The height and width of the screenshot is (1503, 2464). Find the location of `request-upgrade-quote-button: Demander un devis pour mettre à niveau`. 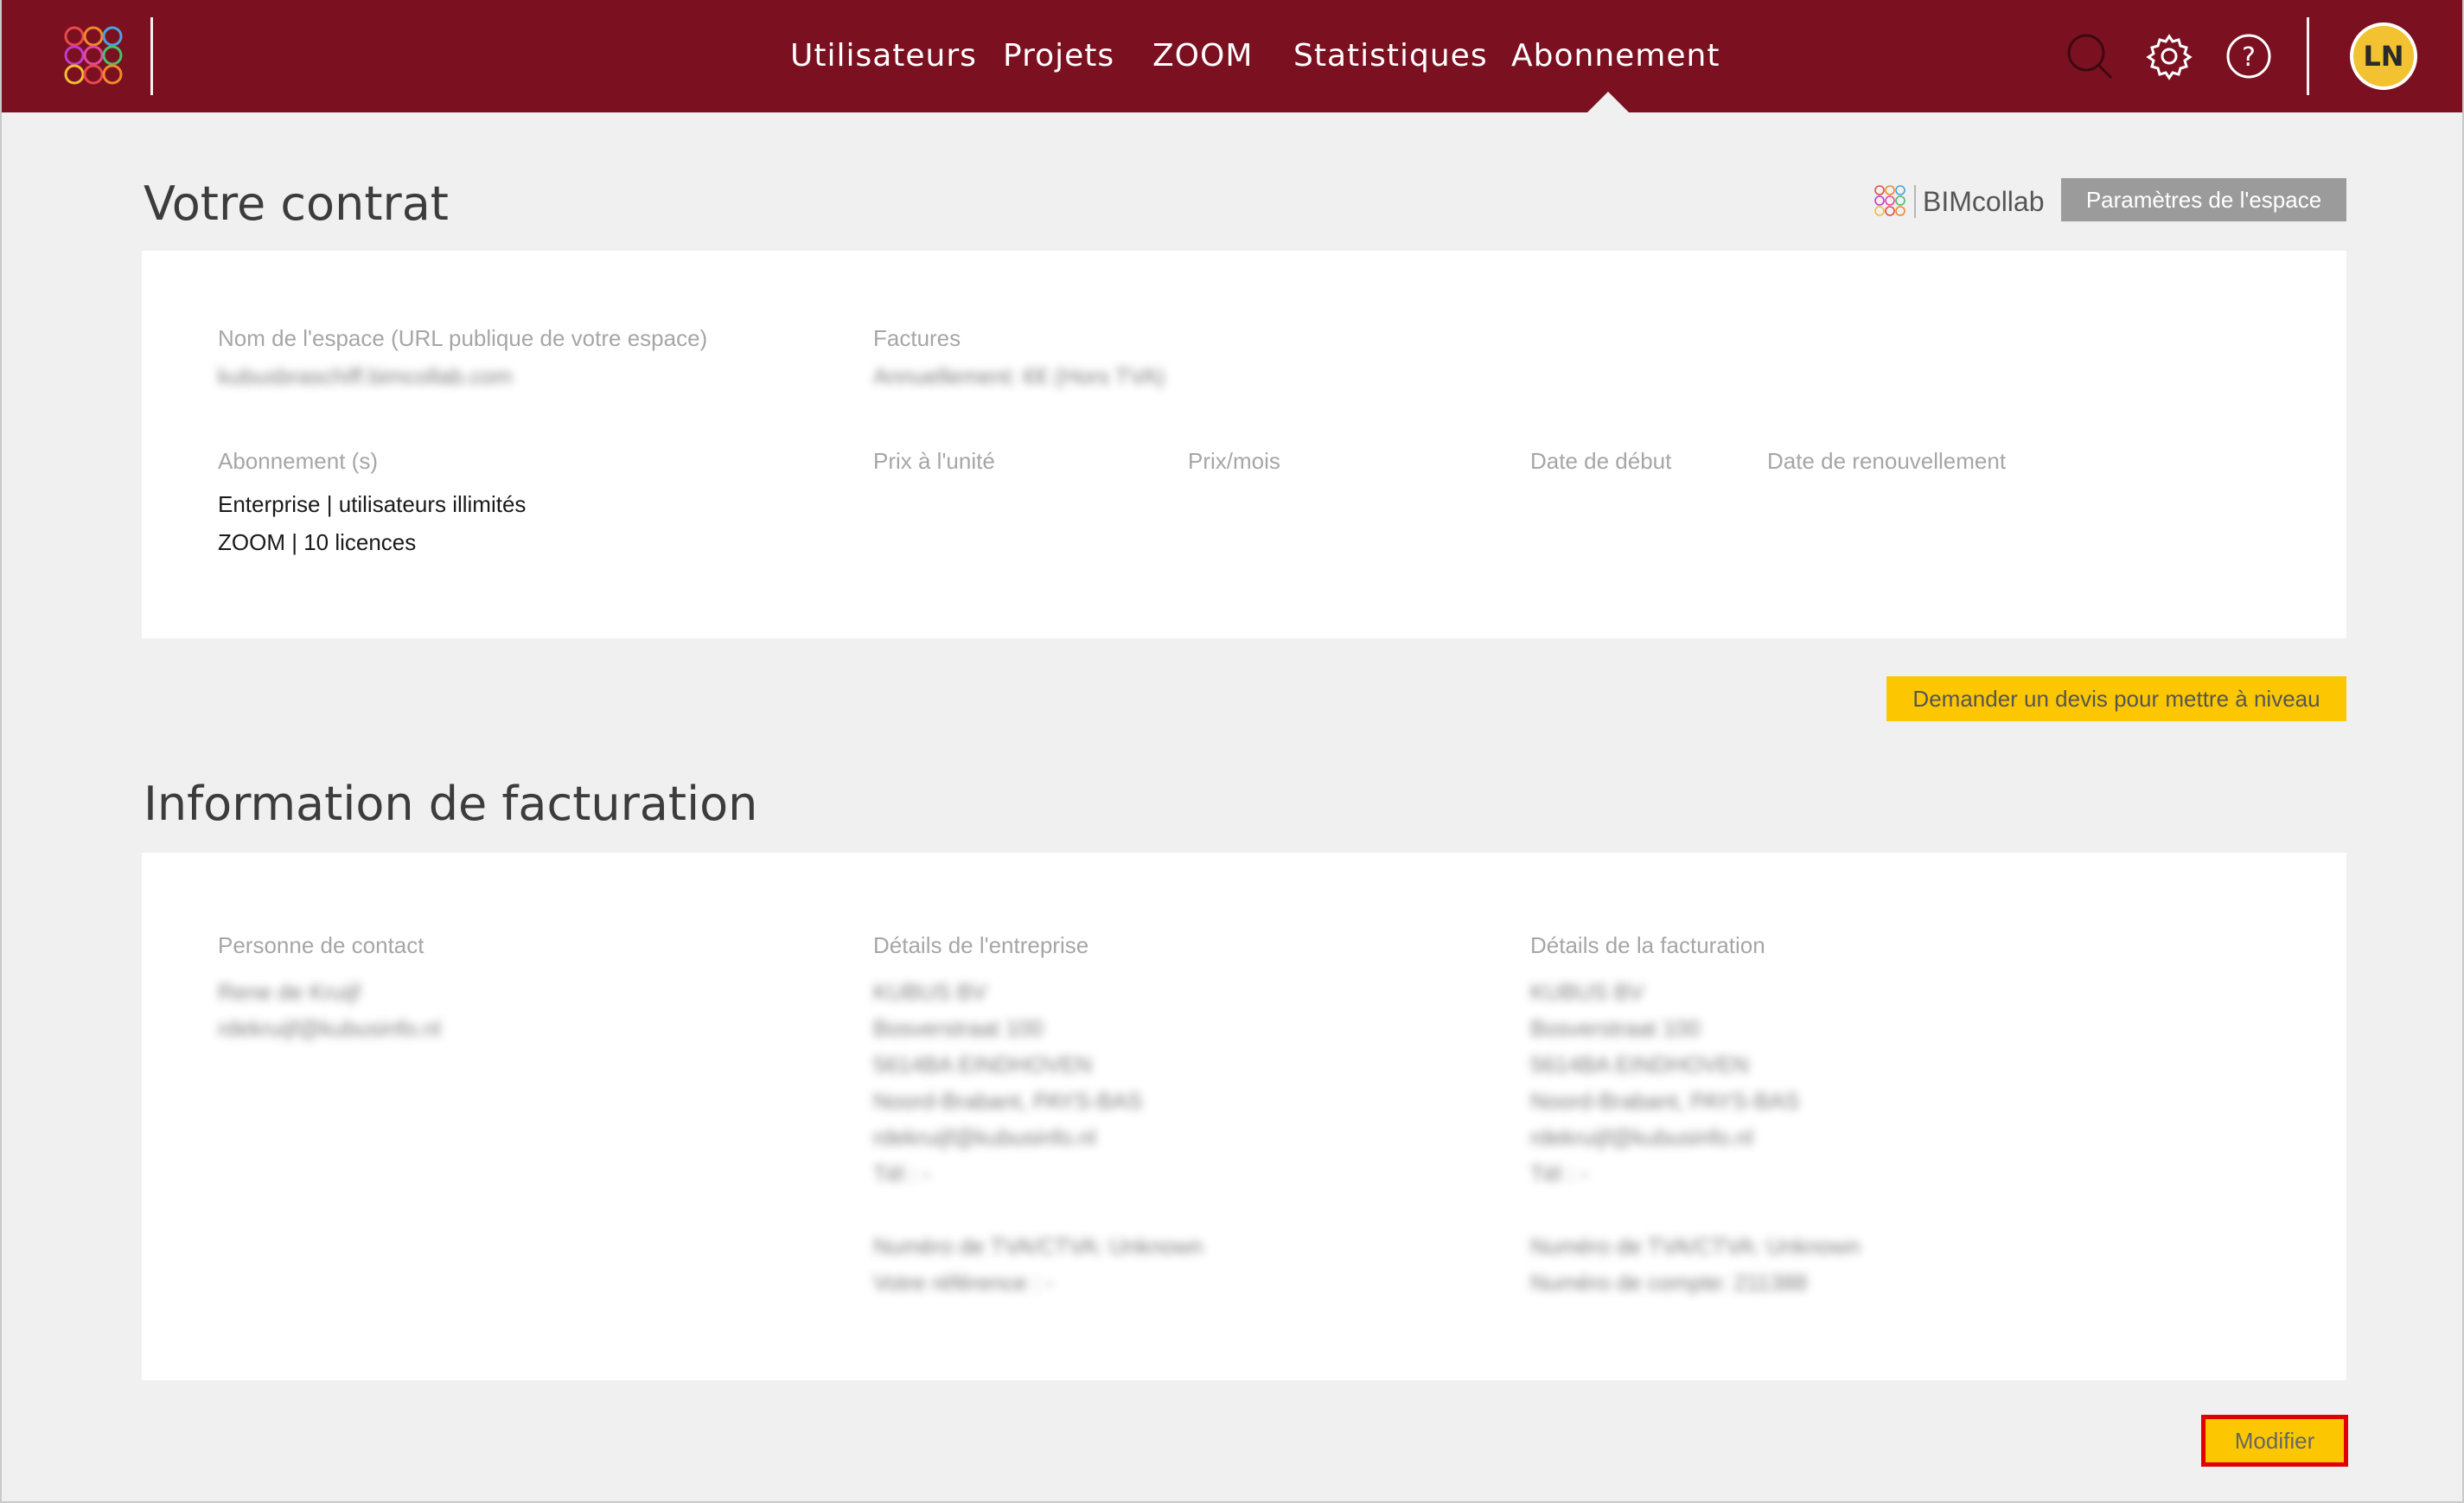

request-upgrade-quote-button: Demander un devis pour mettre à niveau is located at coordinates (2116, 698).